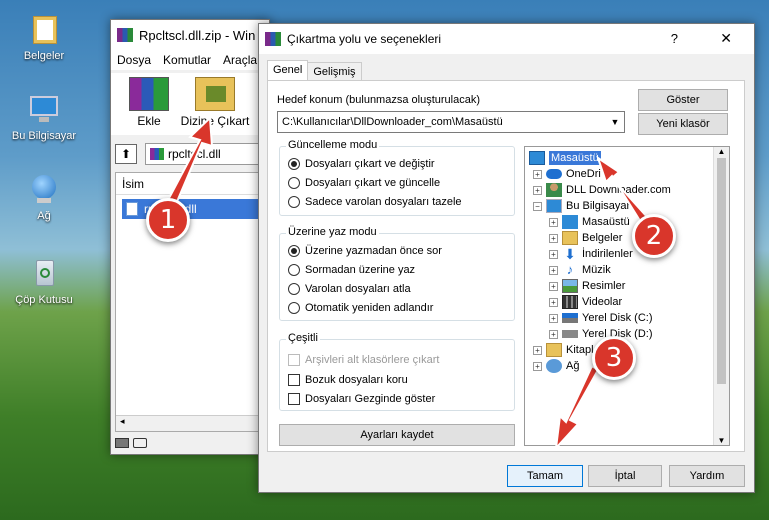 This screenshot has height=520, width=769. Describe the element at coordinates (190, 35) in the screenshot. I see `winrar-titlebar: Rpcltscl.dll.zip - Win` at that location.